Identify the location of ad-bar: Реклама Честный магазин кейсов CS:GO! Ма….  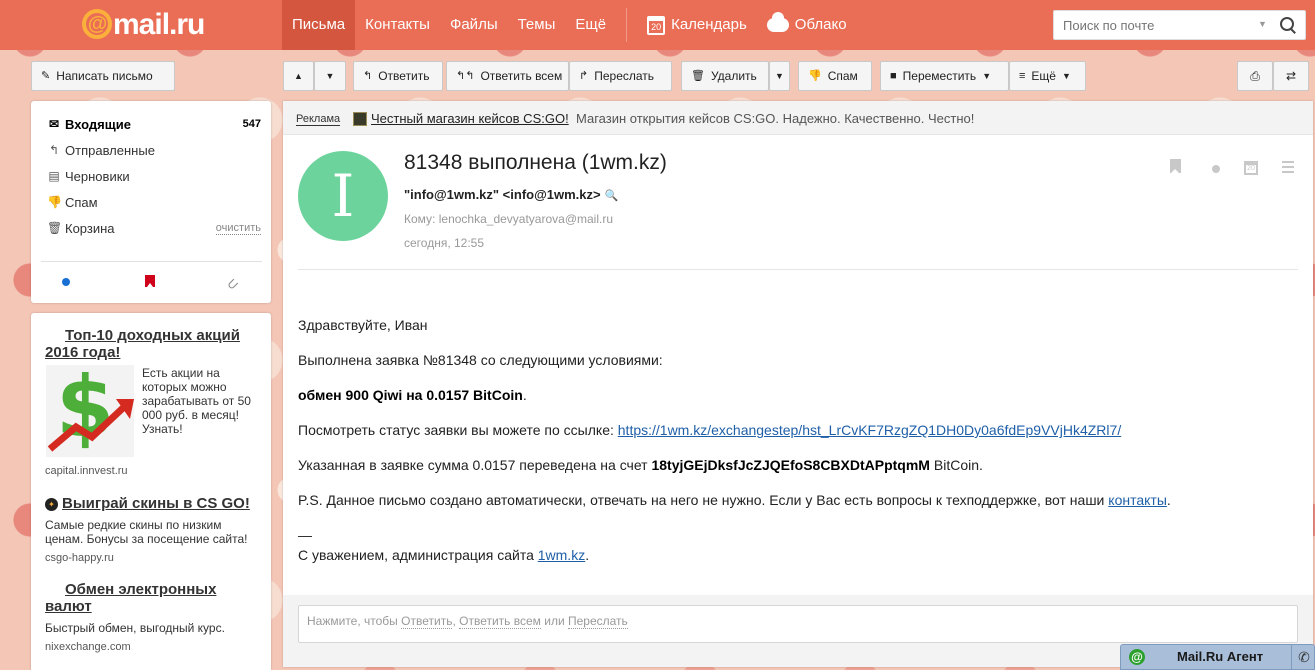
(798, 118).